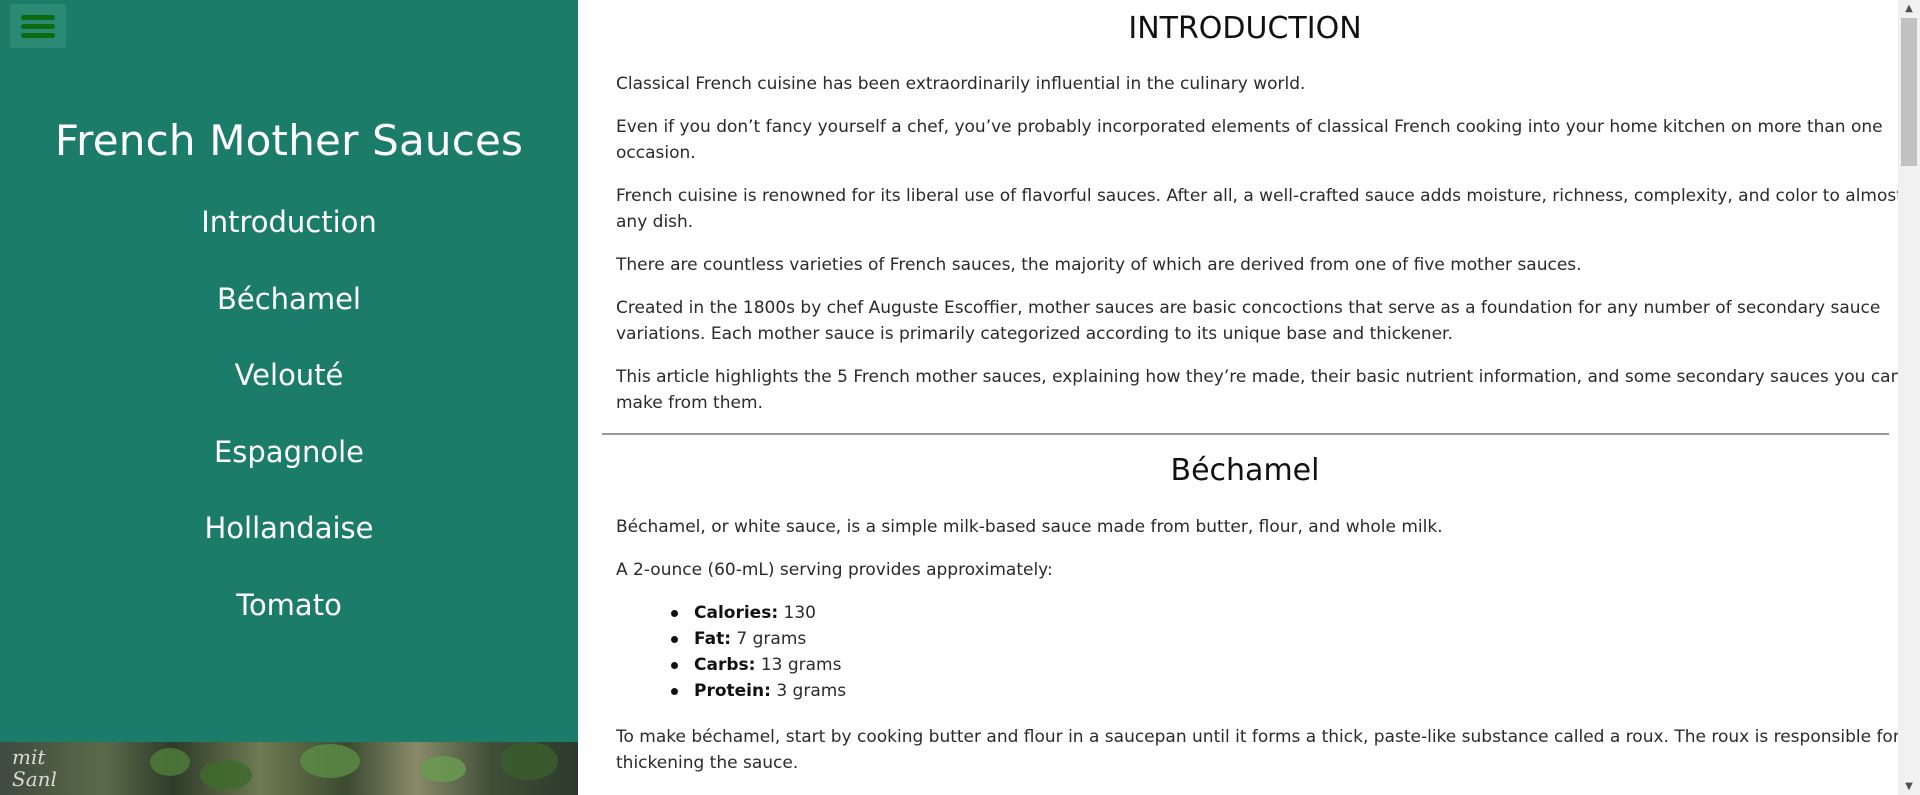 The image size is (1920, 795). What do you see at coordinates (289, 140) in the screenshot?
I see `site-title: French Mother Sauces` at bounding box center [289, 140].